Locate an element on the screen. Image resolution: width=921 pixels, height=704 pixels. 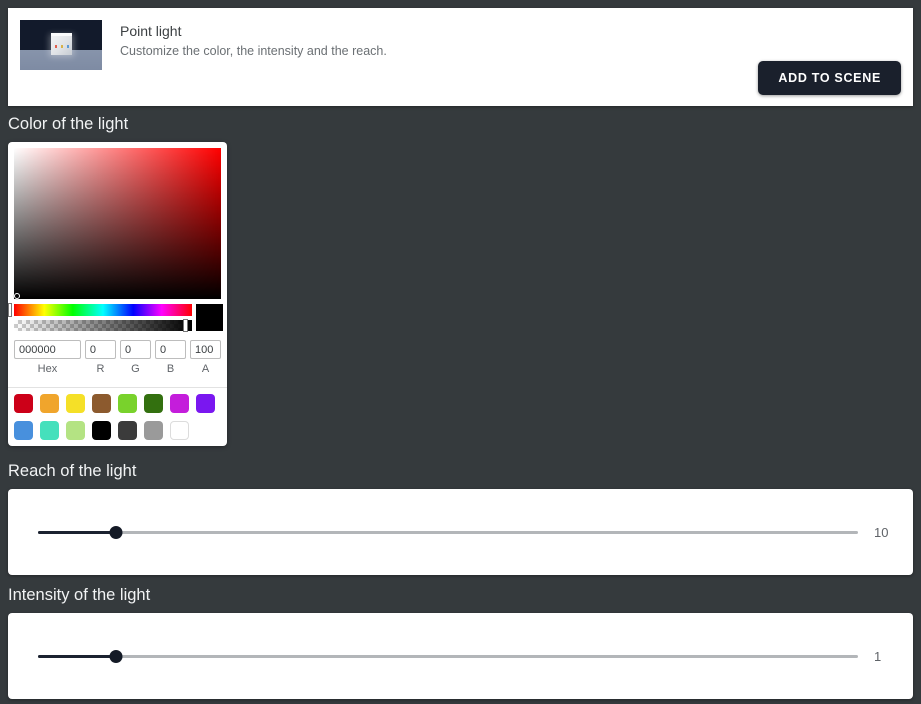
add-to-scene-button: ADD TO SCENE is located at coordinates (829, 78).